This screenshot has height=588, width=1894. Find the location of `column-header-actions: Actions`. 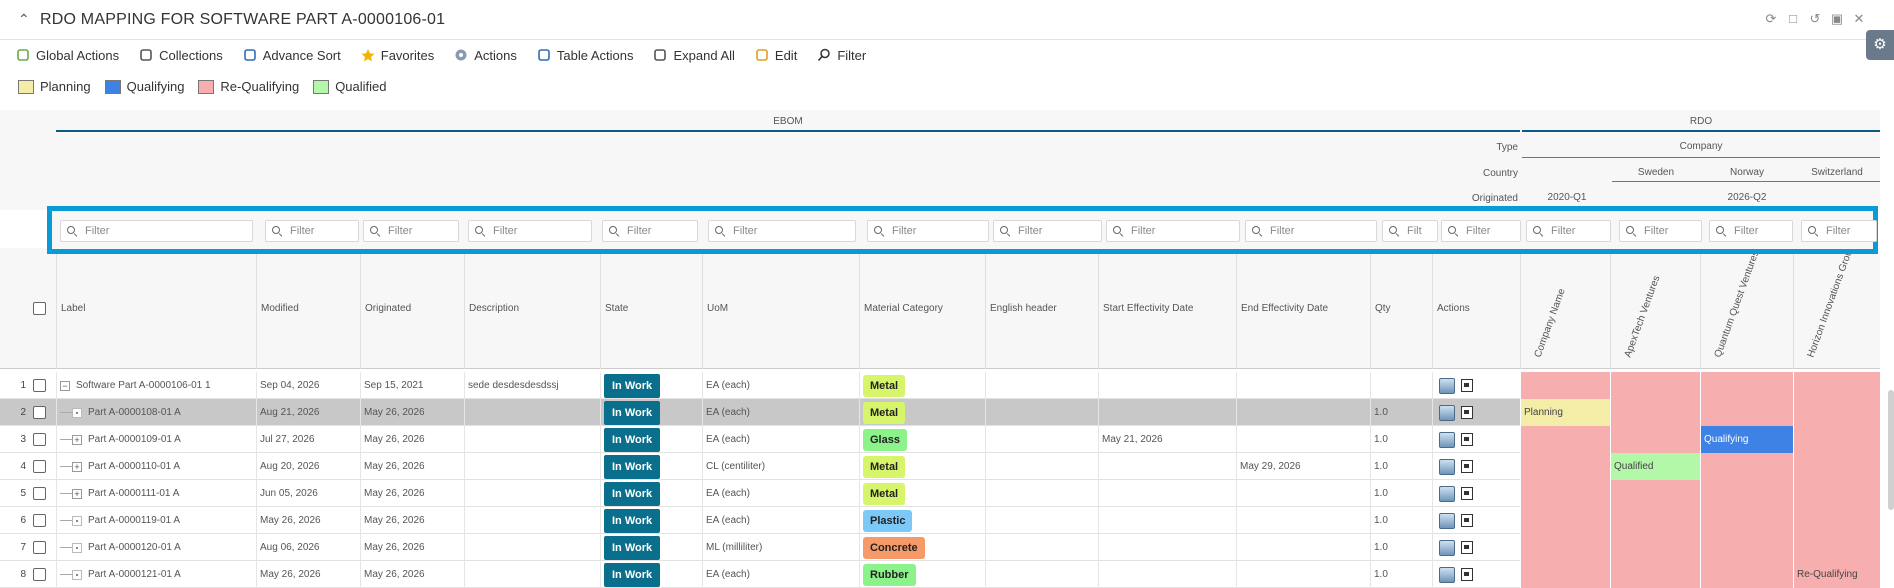

column-header-actions: Actions is located at coordinates (1476, 308).